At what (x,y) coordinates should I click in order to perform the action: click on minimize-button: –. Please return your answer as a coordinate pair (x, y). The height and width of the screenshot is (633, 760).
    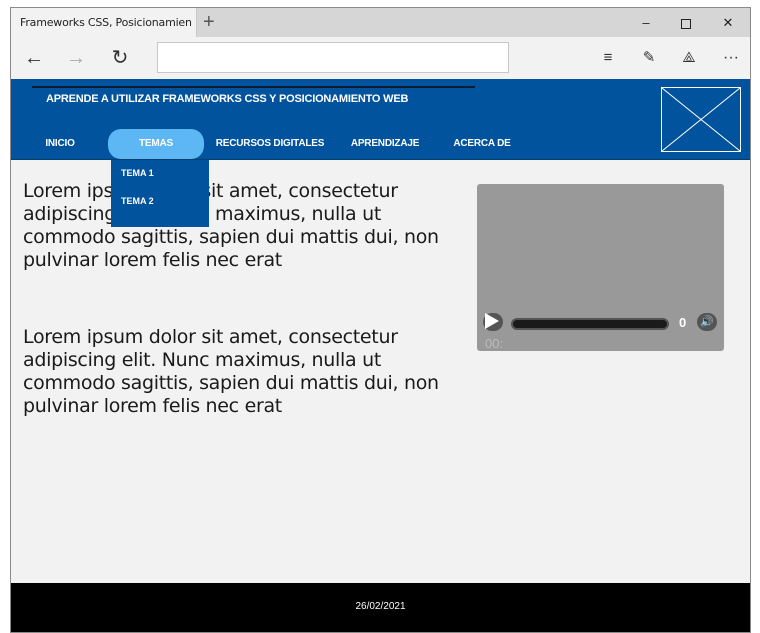
    Looking at the image, I should click on (646, 22).